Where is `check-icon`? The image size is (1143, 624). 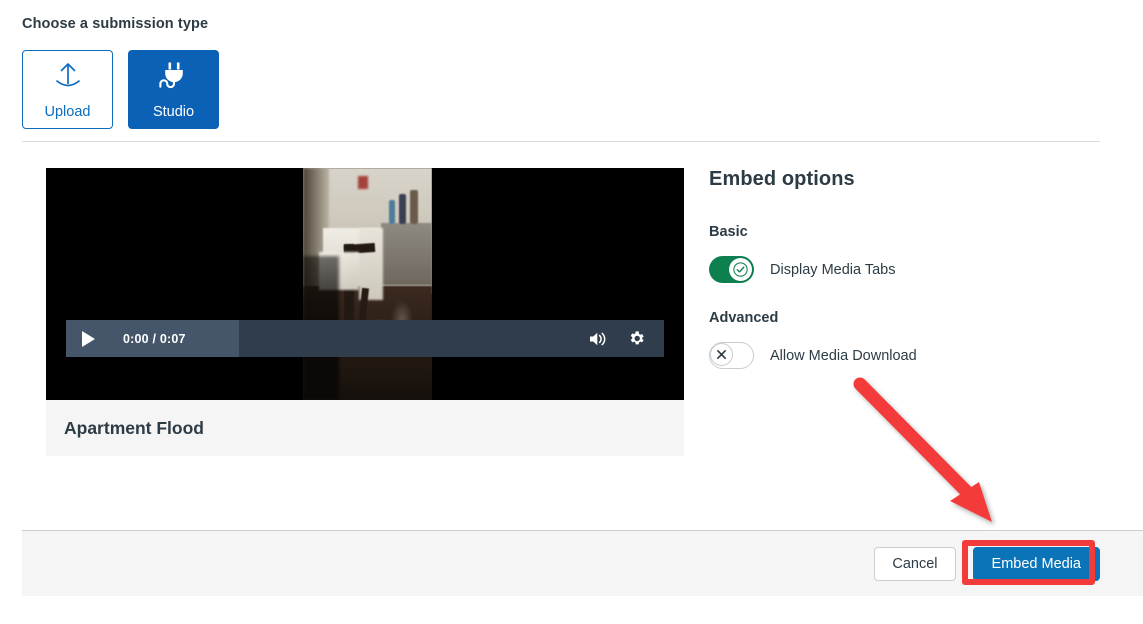 check-icon is located at coordinates (740, 269).